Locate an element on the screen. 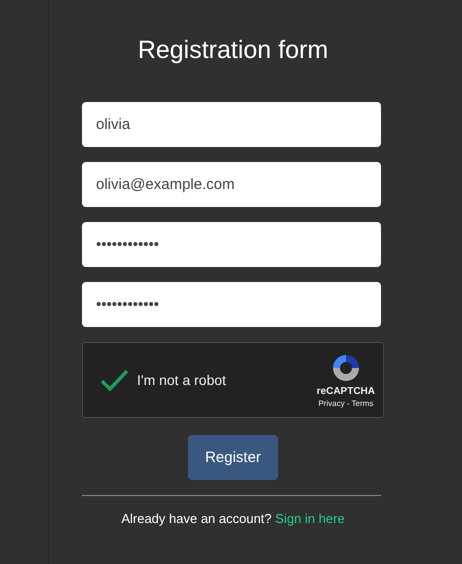 This screenshot has height=564, width=462. footer-text: Already have an account? is located at coordinates (196, 518).